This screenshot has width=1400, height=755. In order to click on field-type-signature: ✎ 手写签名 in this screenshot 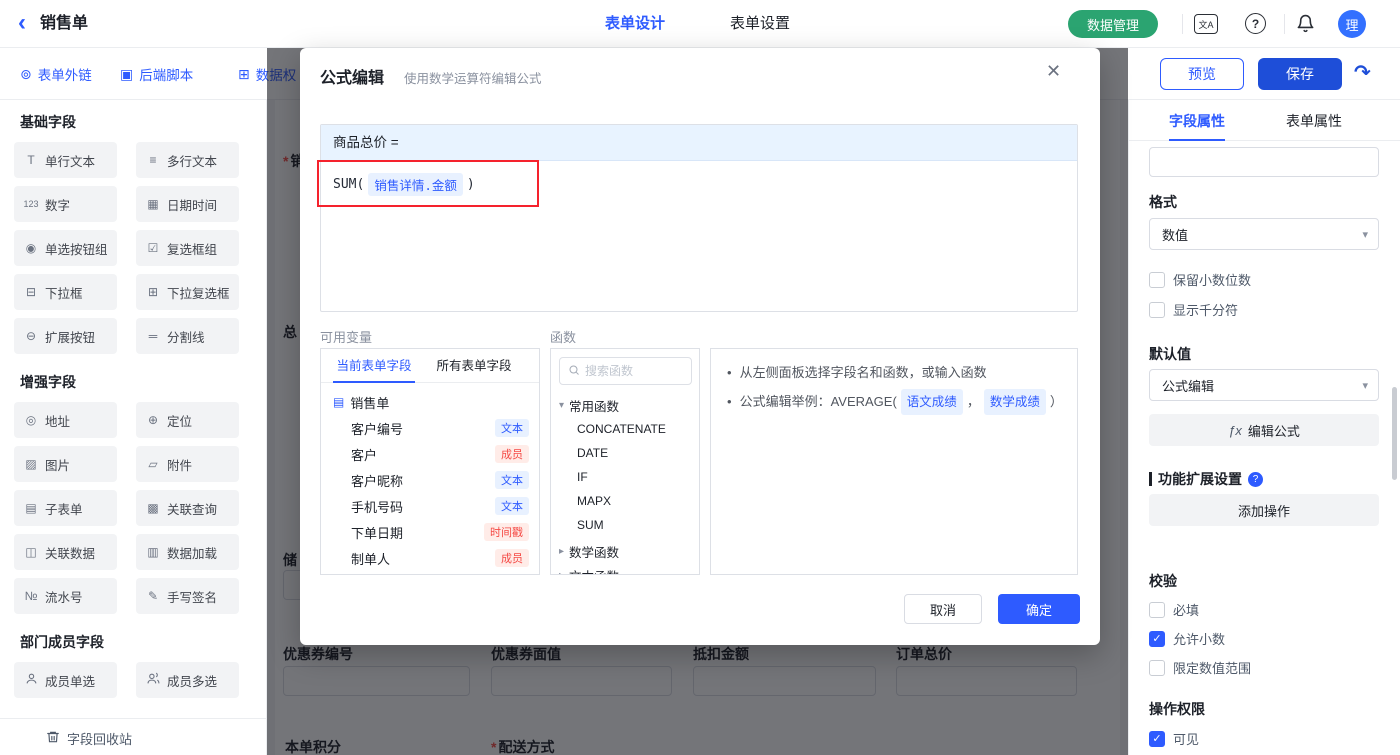, I will do `click(187, 596)`.